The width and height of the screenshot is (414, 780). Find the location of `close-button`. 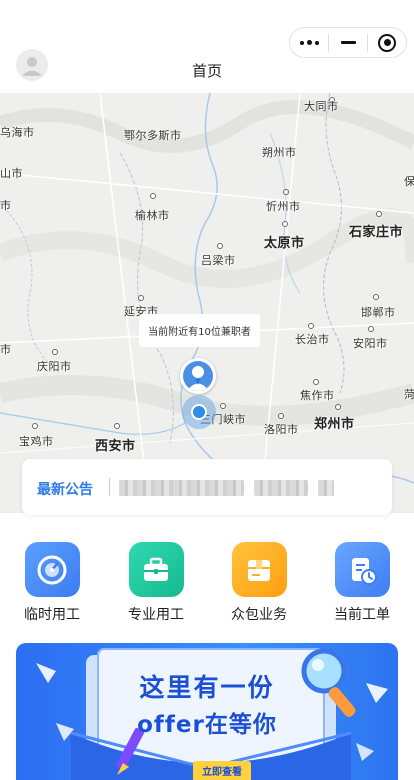

close-button is located at coordinates (387, 42).